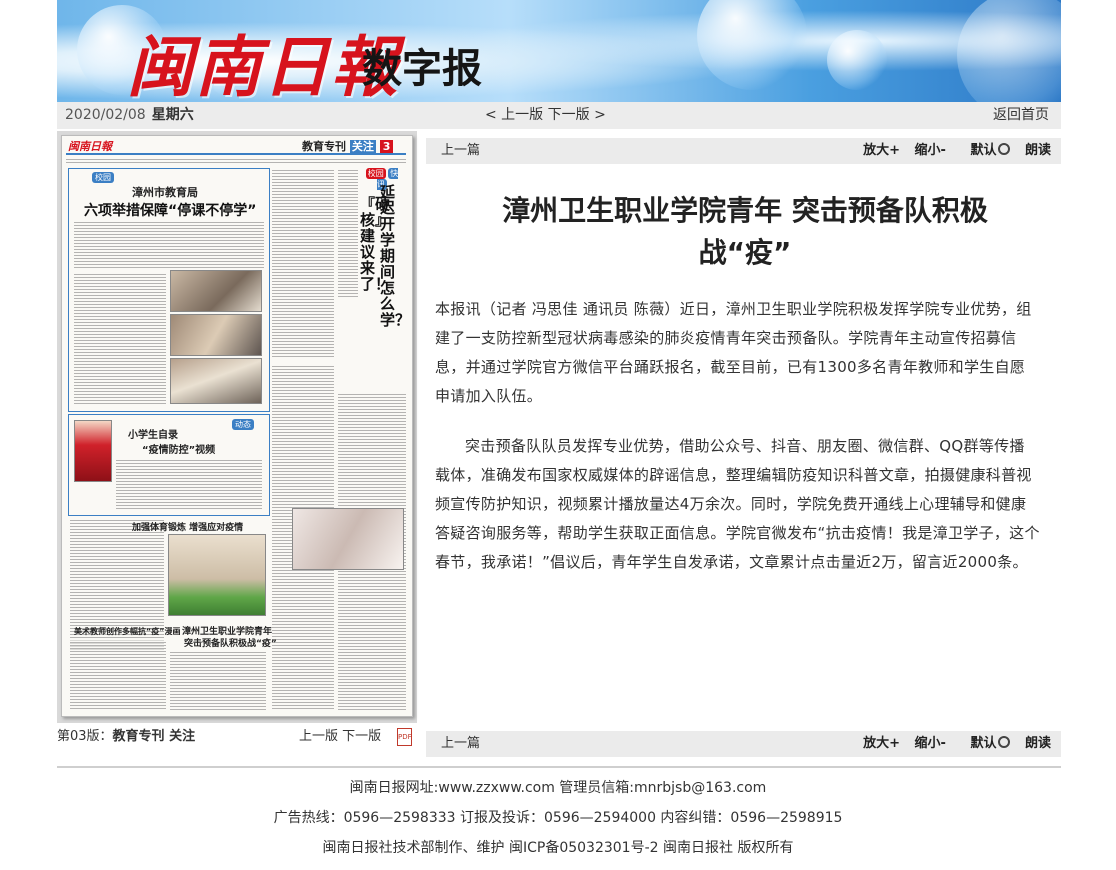 The image size is (1116, 870). What do you see at coordinates (985, 150) in the screenshot?
I see `default-size-button: 默认` at bounding box center [985, 150].